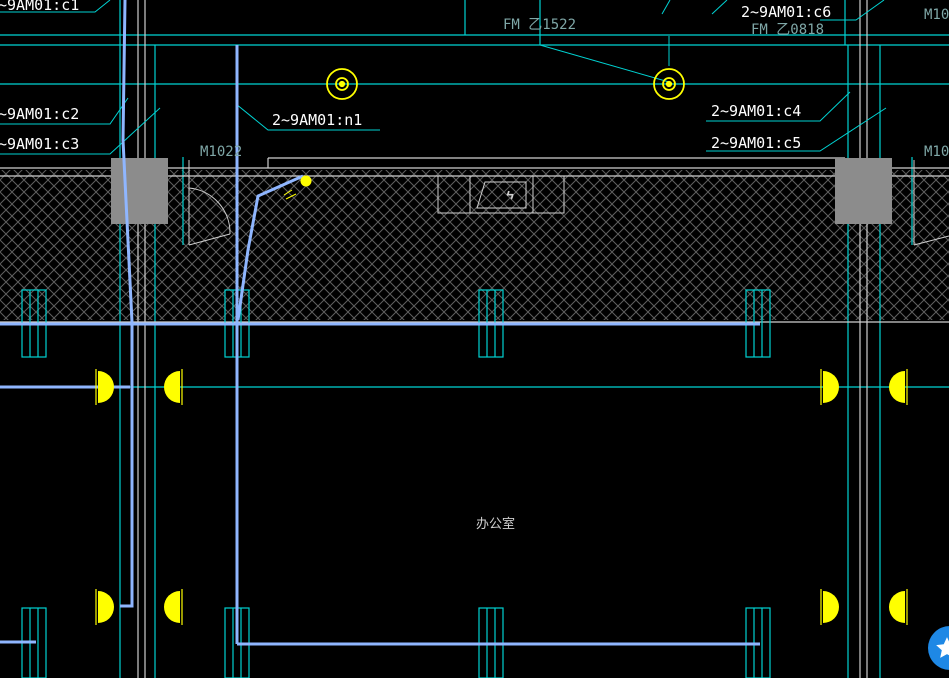 This screenshot has height=678, width=949. What do you see at coordinates (942, 647) in the screenshot?
I see `star-icon` at bounding box center [942, 647].